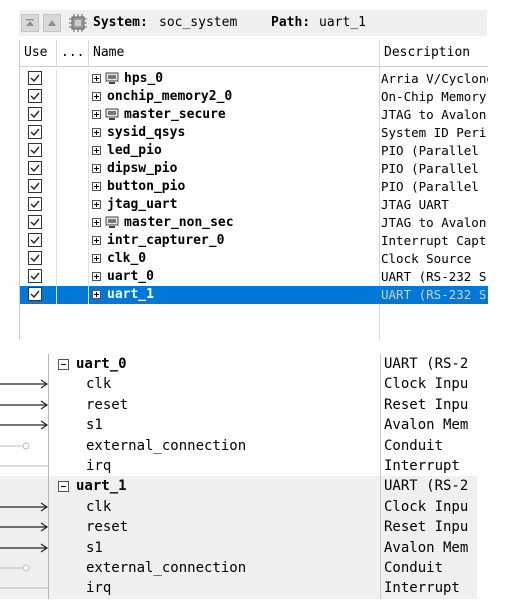 The width and height of the screenshot is (513, 611). Describe the element at coordinates (254, 223) in the screenshot. I see `component-row: master_non_sec JTAG to Avalon` at that location.